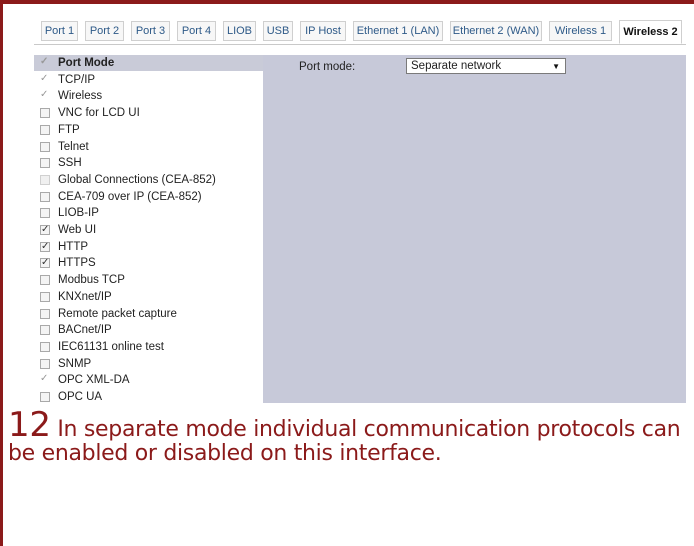 The width and height of the screenshot is (694, 546). Describe the element at coordinates (150, 247) in the screenshot. I see `protocol-row: HTTP` at that location.